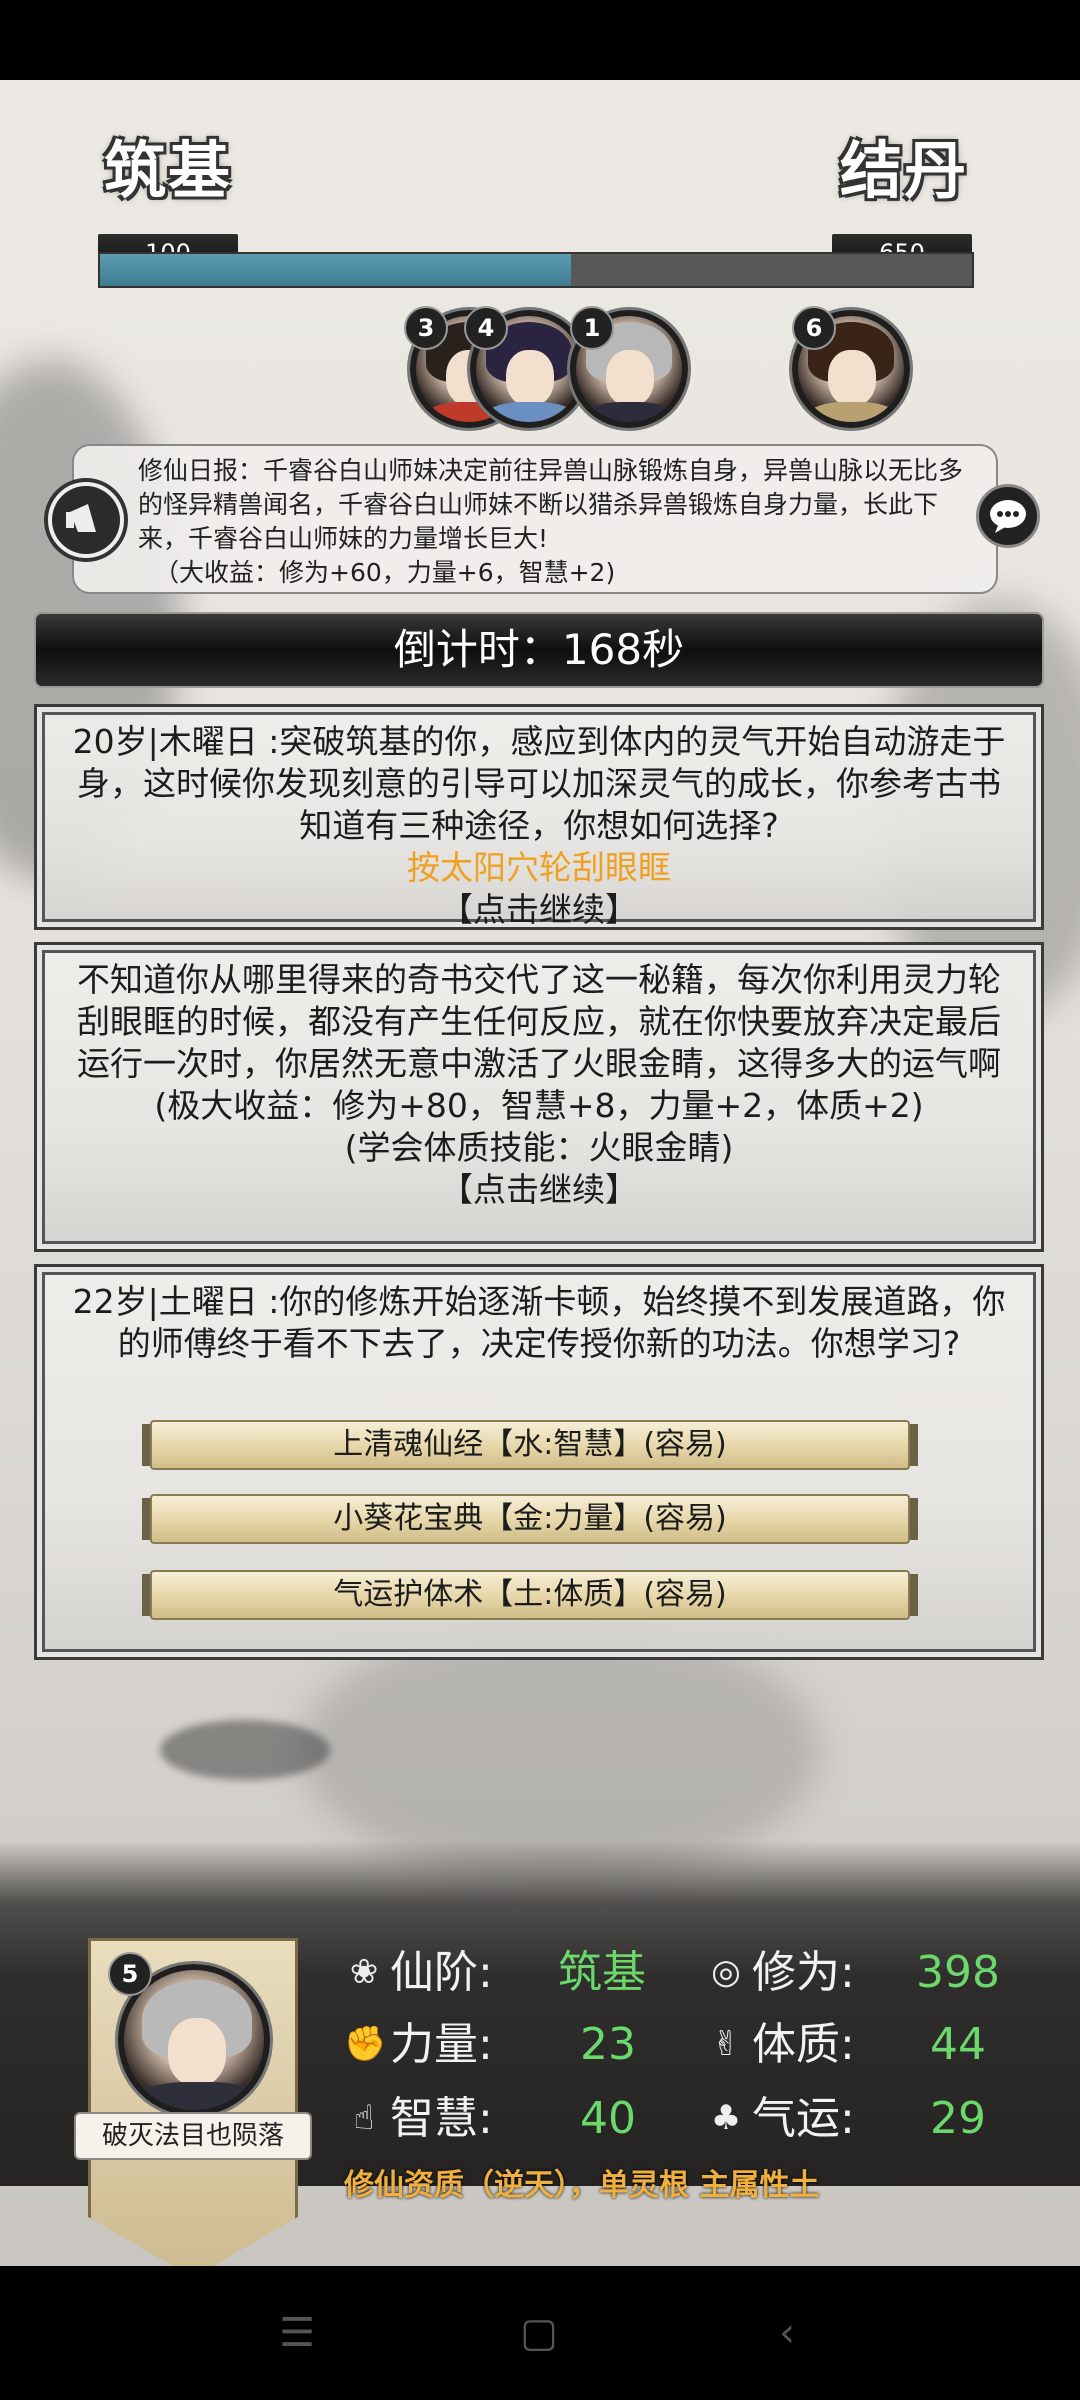 Image resolution: width=1080 pixels, height=2400 pixels. What do you see at coordinates (876, 2045) in the screenshot?
I see `stat-constitution: ✌ 体质: 44` at bounding box center [876, 2045].